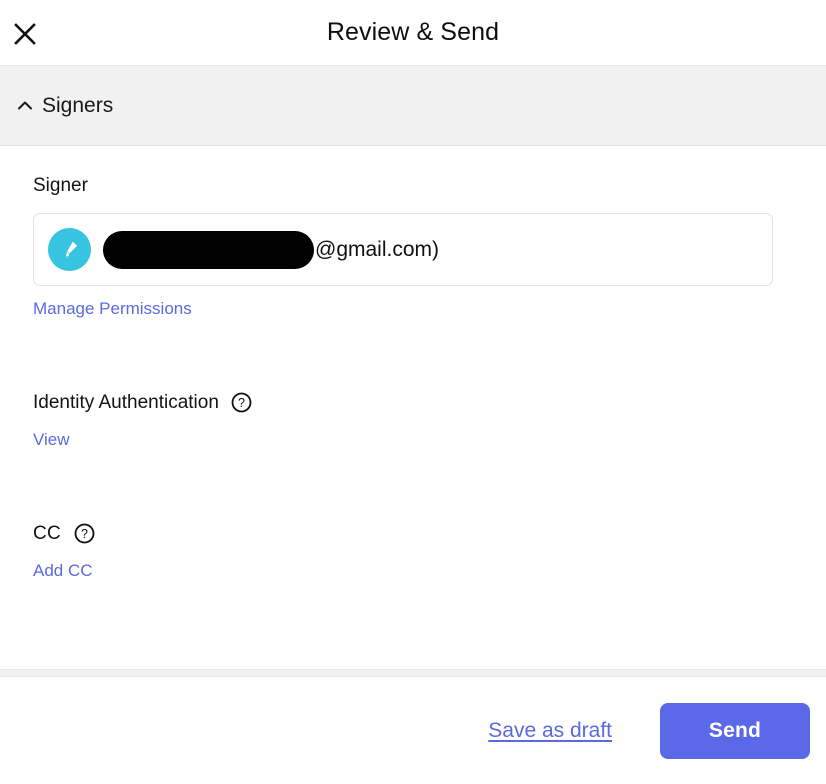  What do you see at coordinates (413, 730) in the screenshot?
I see `dialog-footer: Save as draft Send` at bounding box center [413, 730].